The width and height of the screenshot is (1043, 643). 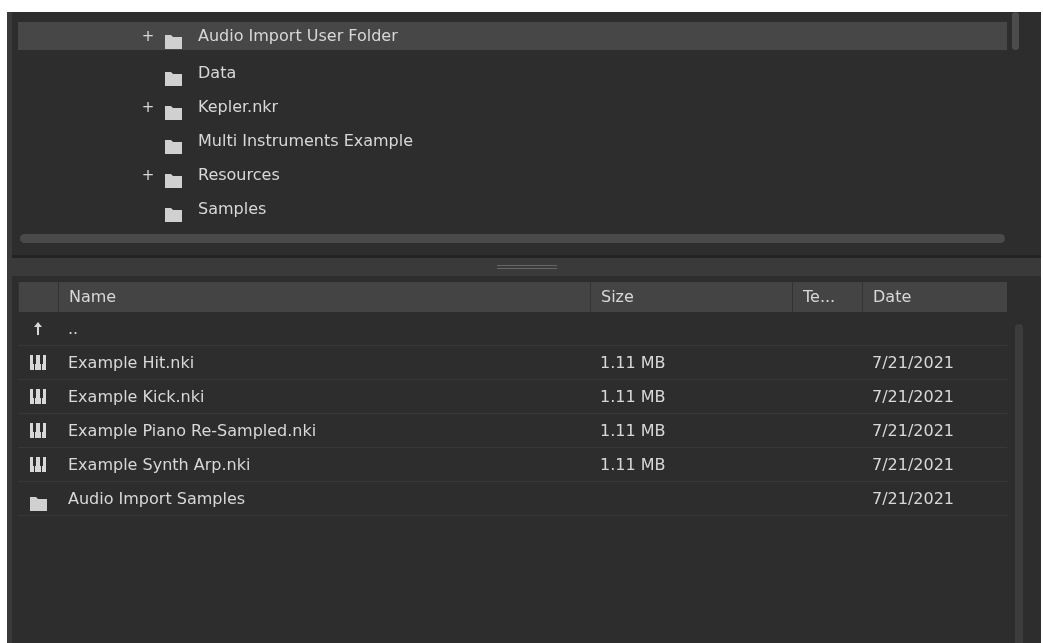 What do you see at coordinates (691, 297) in the screenshot?
I see `column-header: Size` at bounding box center [691, 297].